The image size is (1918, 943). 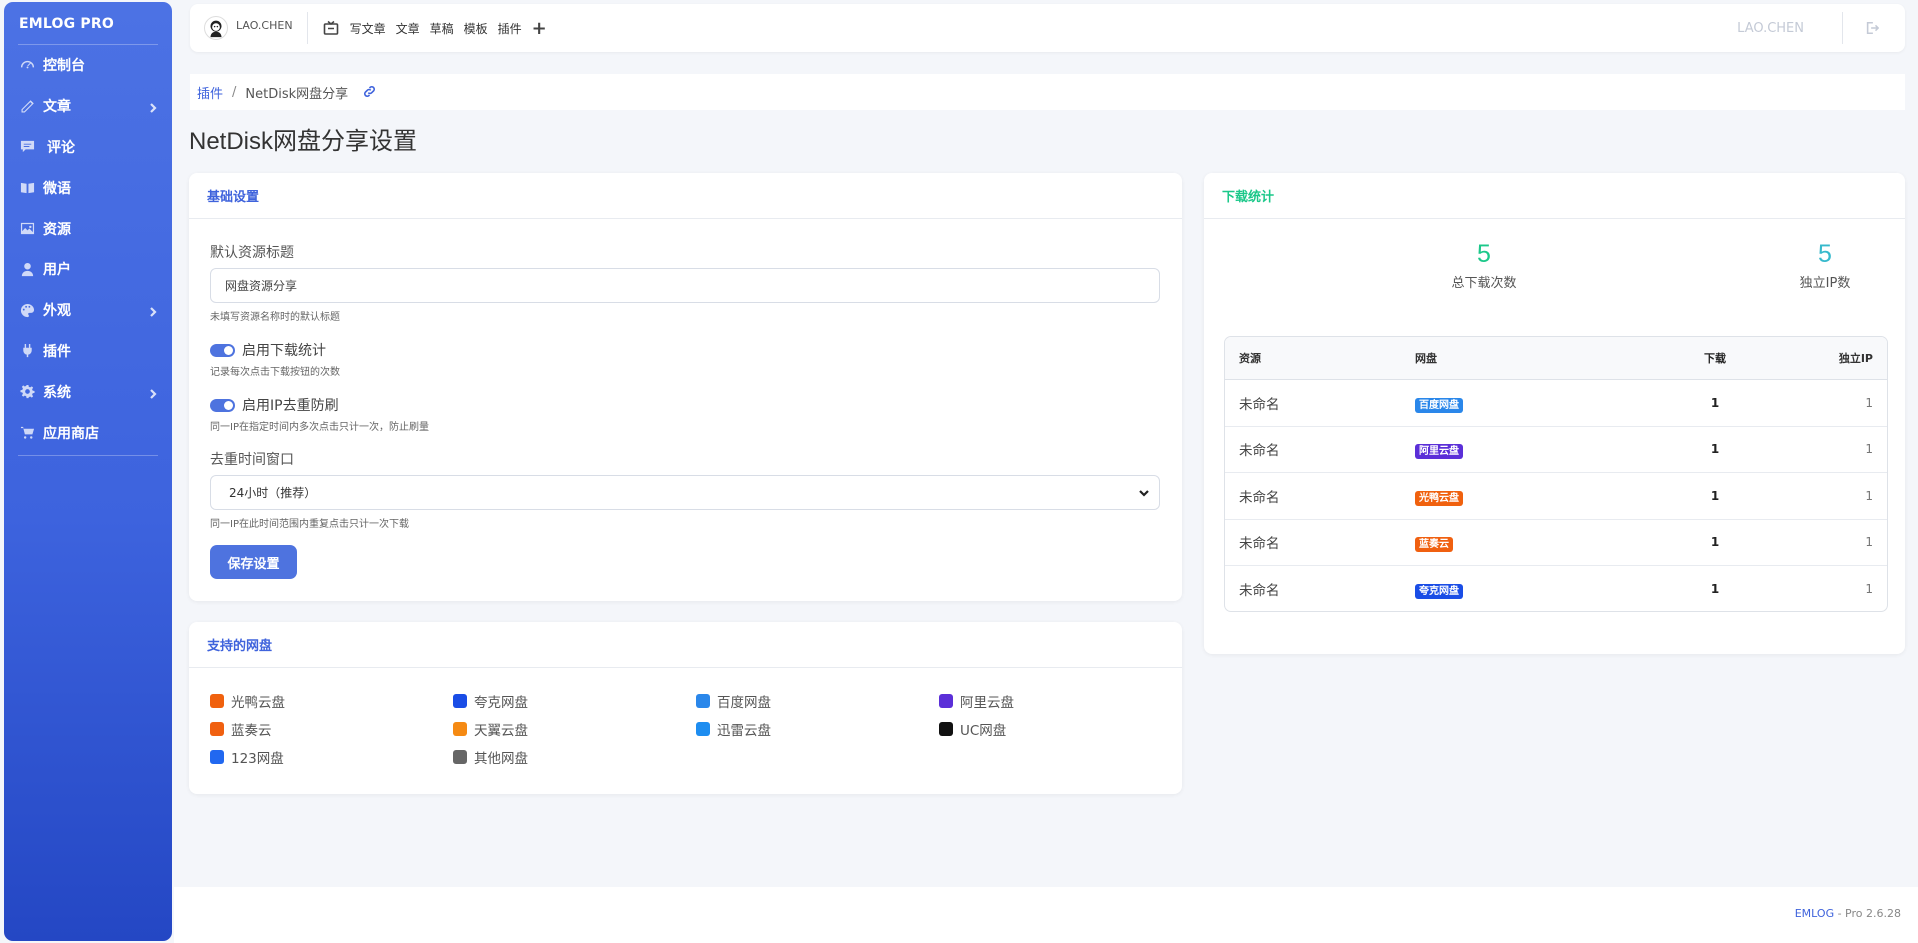 I want to click on dedupe-window-select: 24小时（推荐）, so click(x=685, y=492).